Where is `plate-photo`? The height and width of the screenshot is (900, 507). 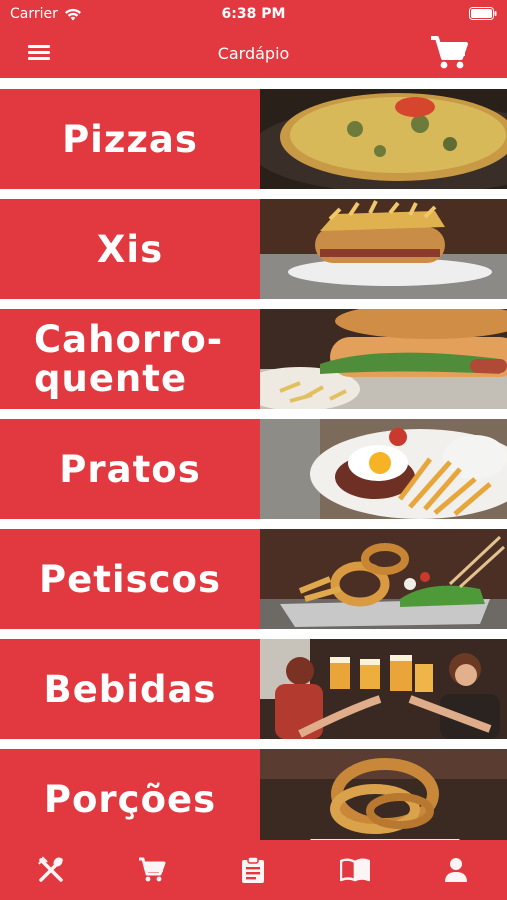
plate-photo is located at coordinates (383, 469).